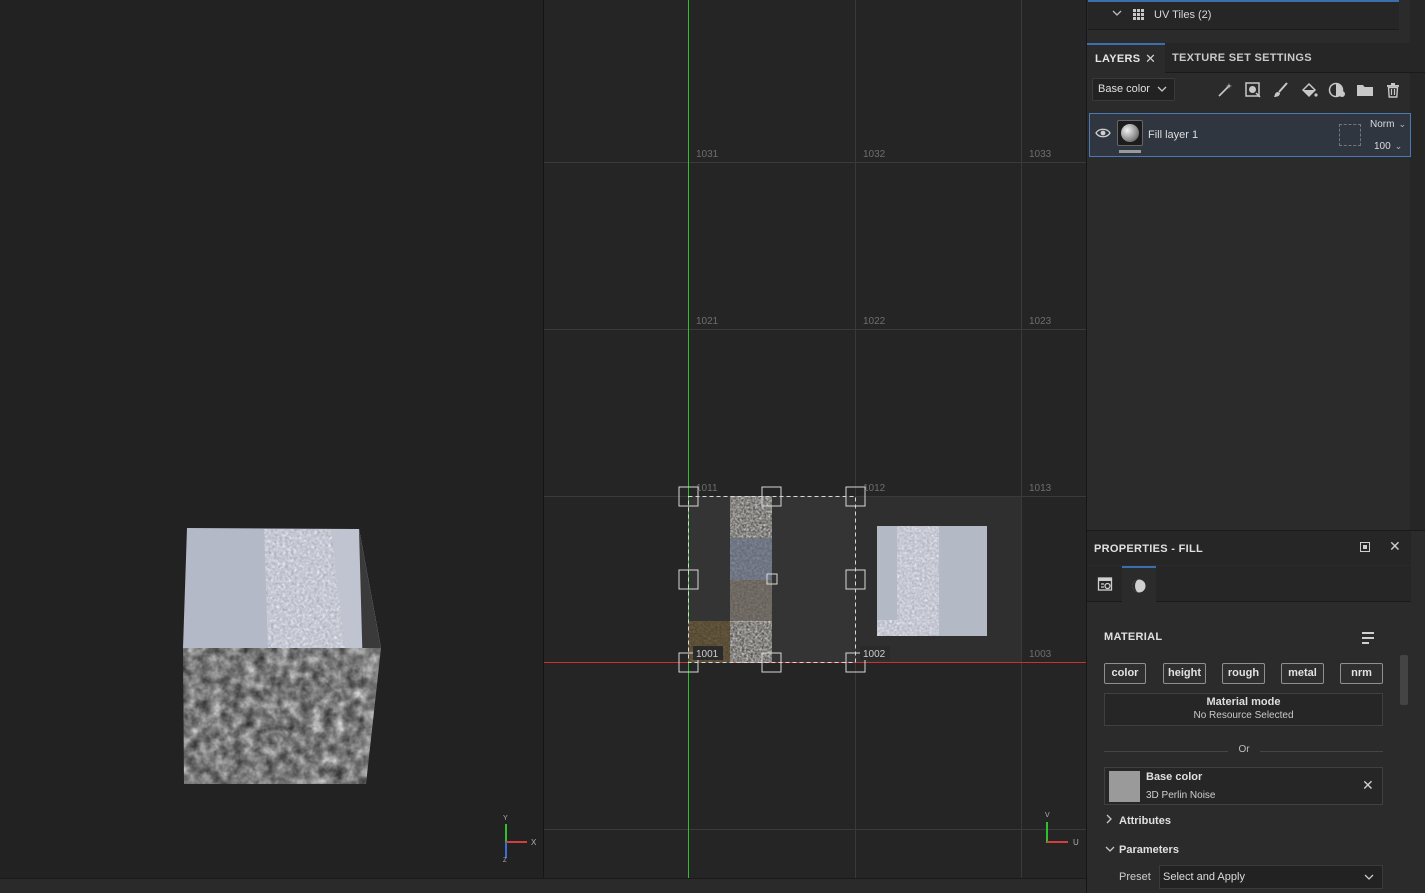 The image size is (1425, 893). I want to click on axis-label-v: V, so click(1047, 815).